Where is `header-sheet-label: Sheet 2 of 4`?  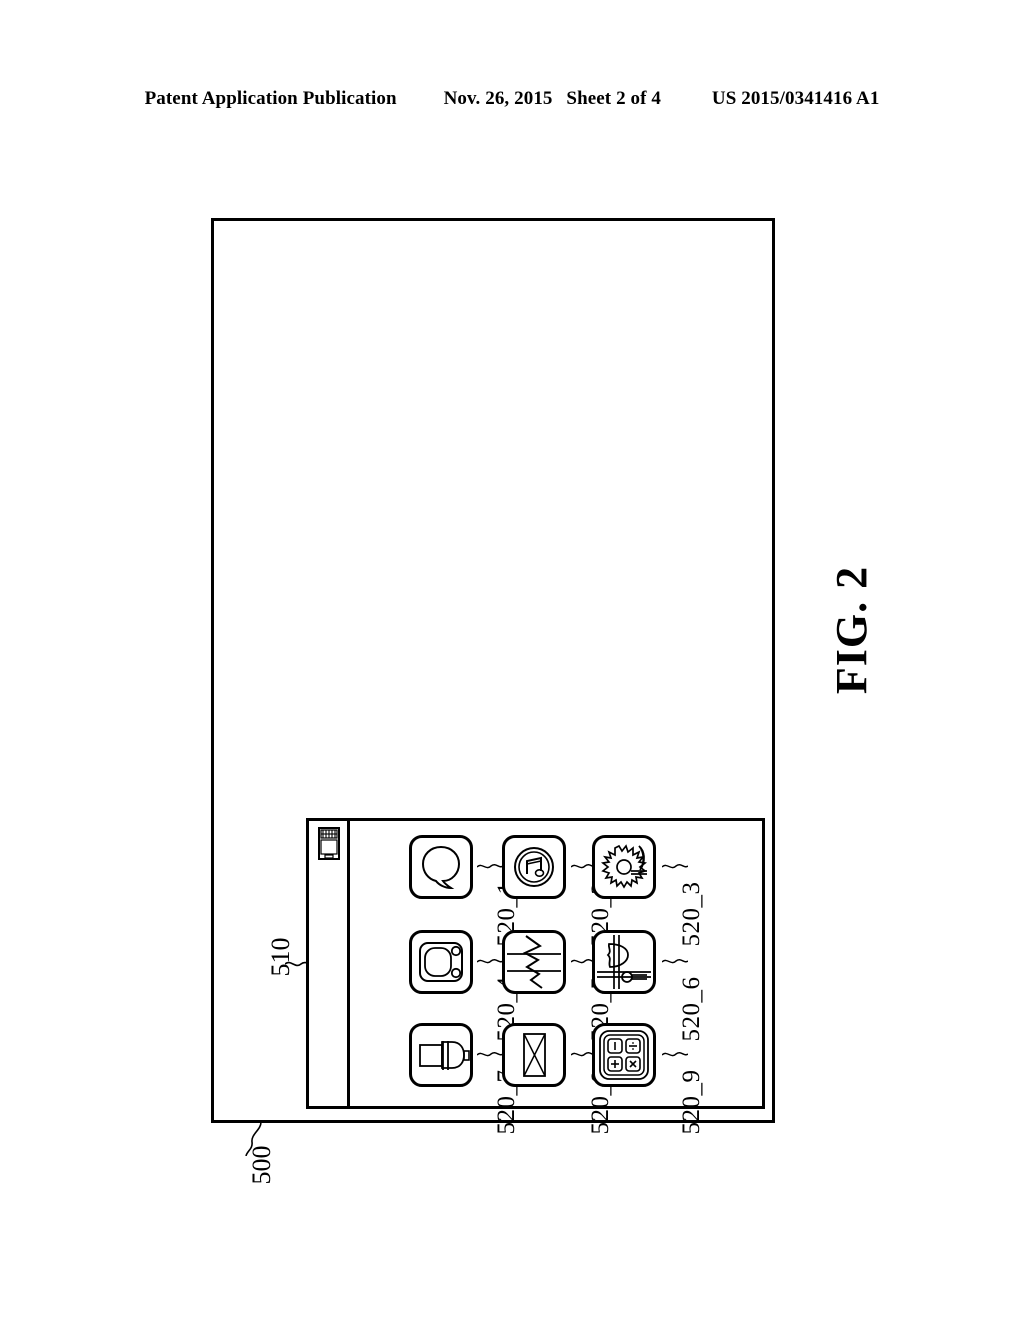
header-sheet-label: Sheet 2 of 4 is located at coordinates (614, 98).